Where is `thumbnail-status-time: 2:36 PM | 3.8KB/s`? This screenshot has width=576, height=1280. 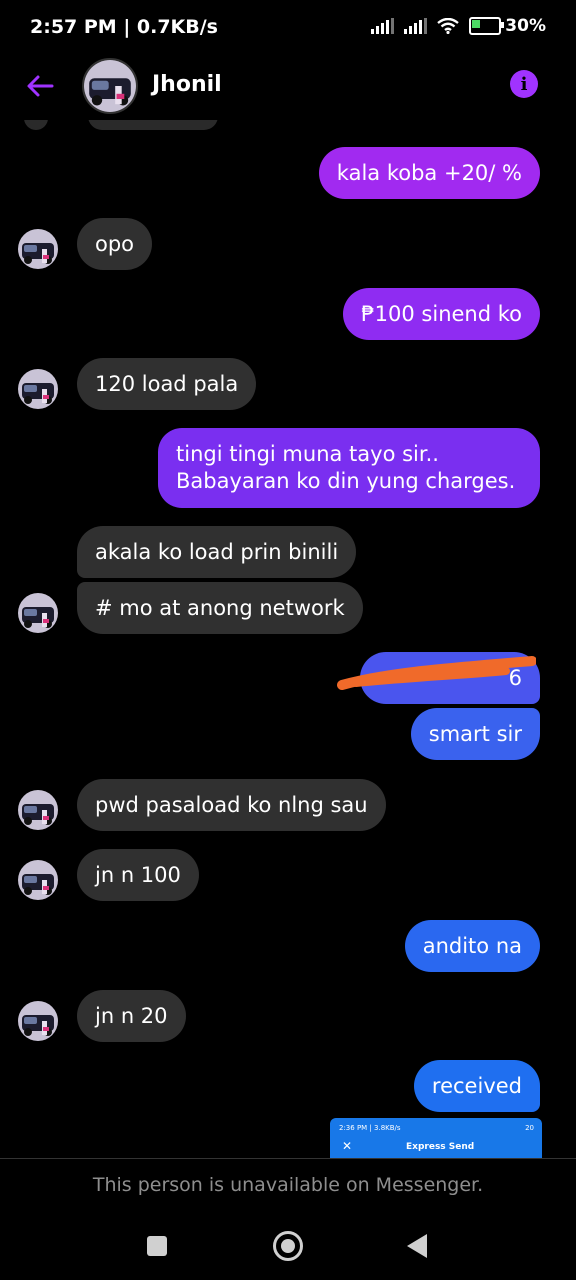 thumbnail-status-time: 2:36 PM | 3.8KB/s is located at coordinates (370, 1128).